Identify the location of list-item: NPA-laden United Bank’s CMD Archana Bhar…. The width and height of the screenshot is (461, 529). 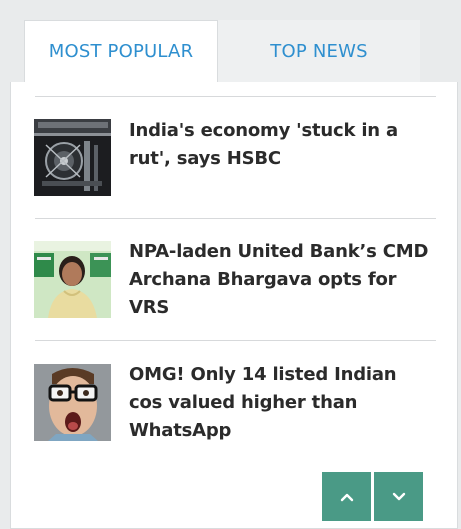
(234, 281).